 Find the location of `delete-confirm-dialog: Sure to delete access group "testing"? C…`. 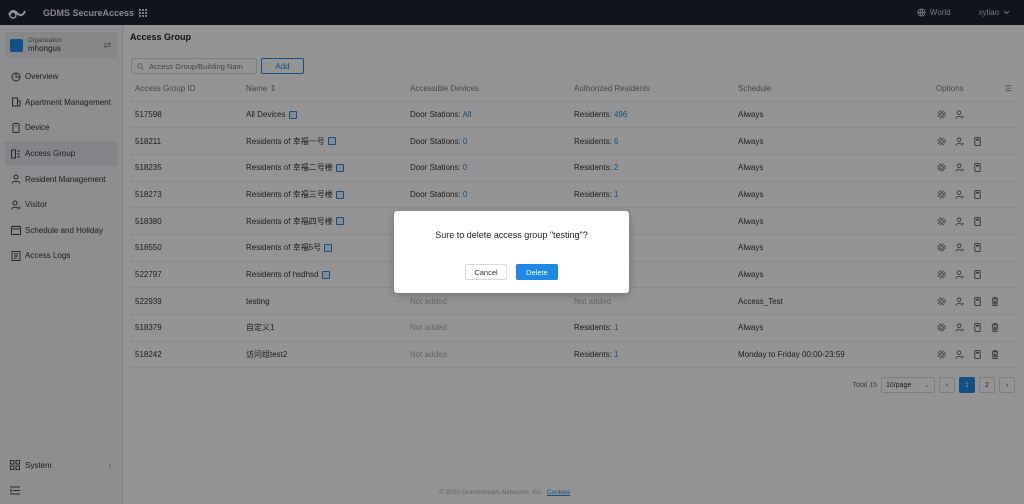

delete-confirm-dialog: Sure to delete access group "testing"? C… is located at coordinates (511, 252).